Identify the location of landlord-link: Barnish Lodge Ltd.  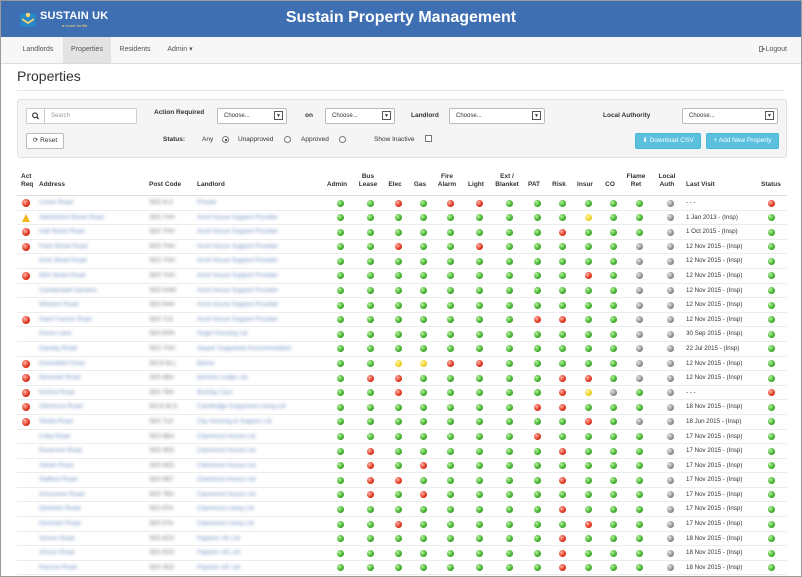
(222, 378).